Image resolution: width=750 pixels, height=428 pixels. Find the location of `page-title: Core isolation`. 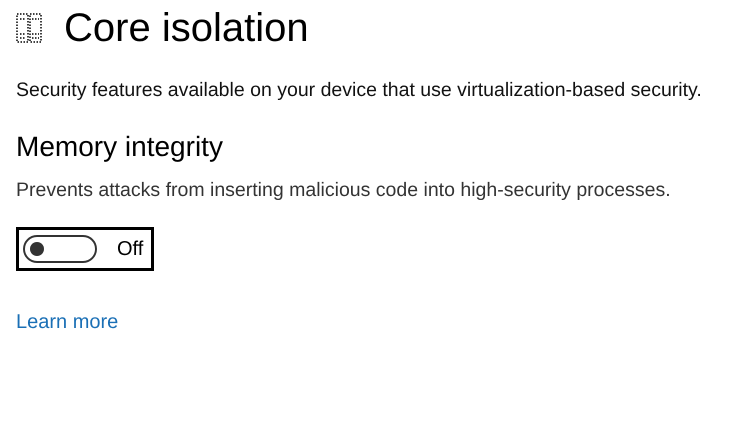

page-title: Core isolation is located at coordinates (186, 28).